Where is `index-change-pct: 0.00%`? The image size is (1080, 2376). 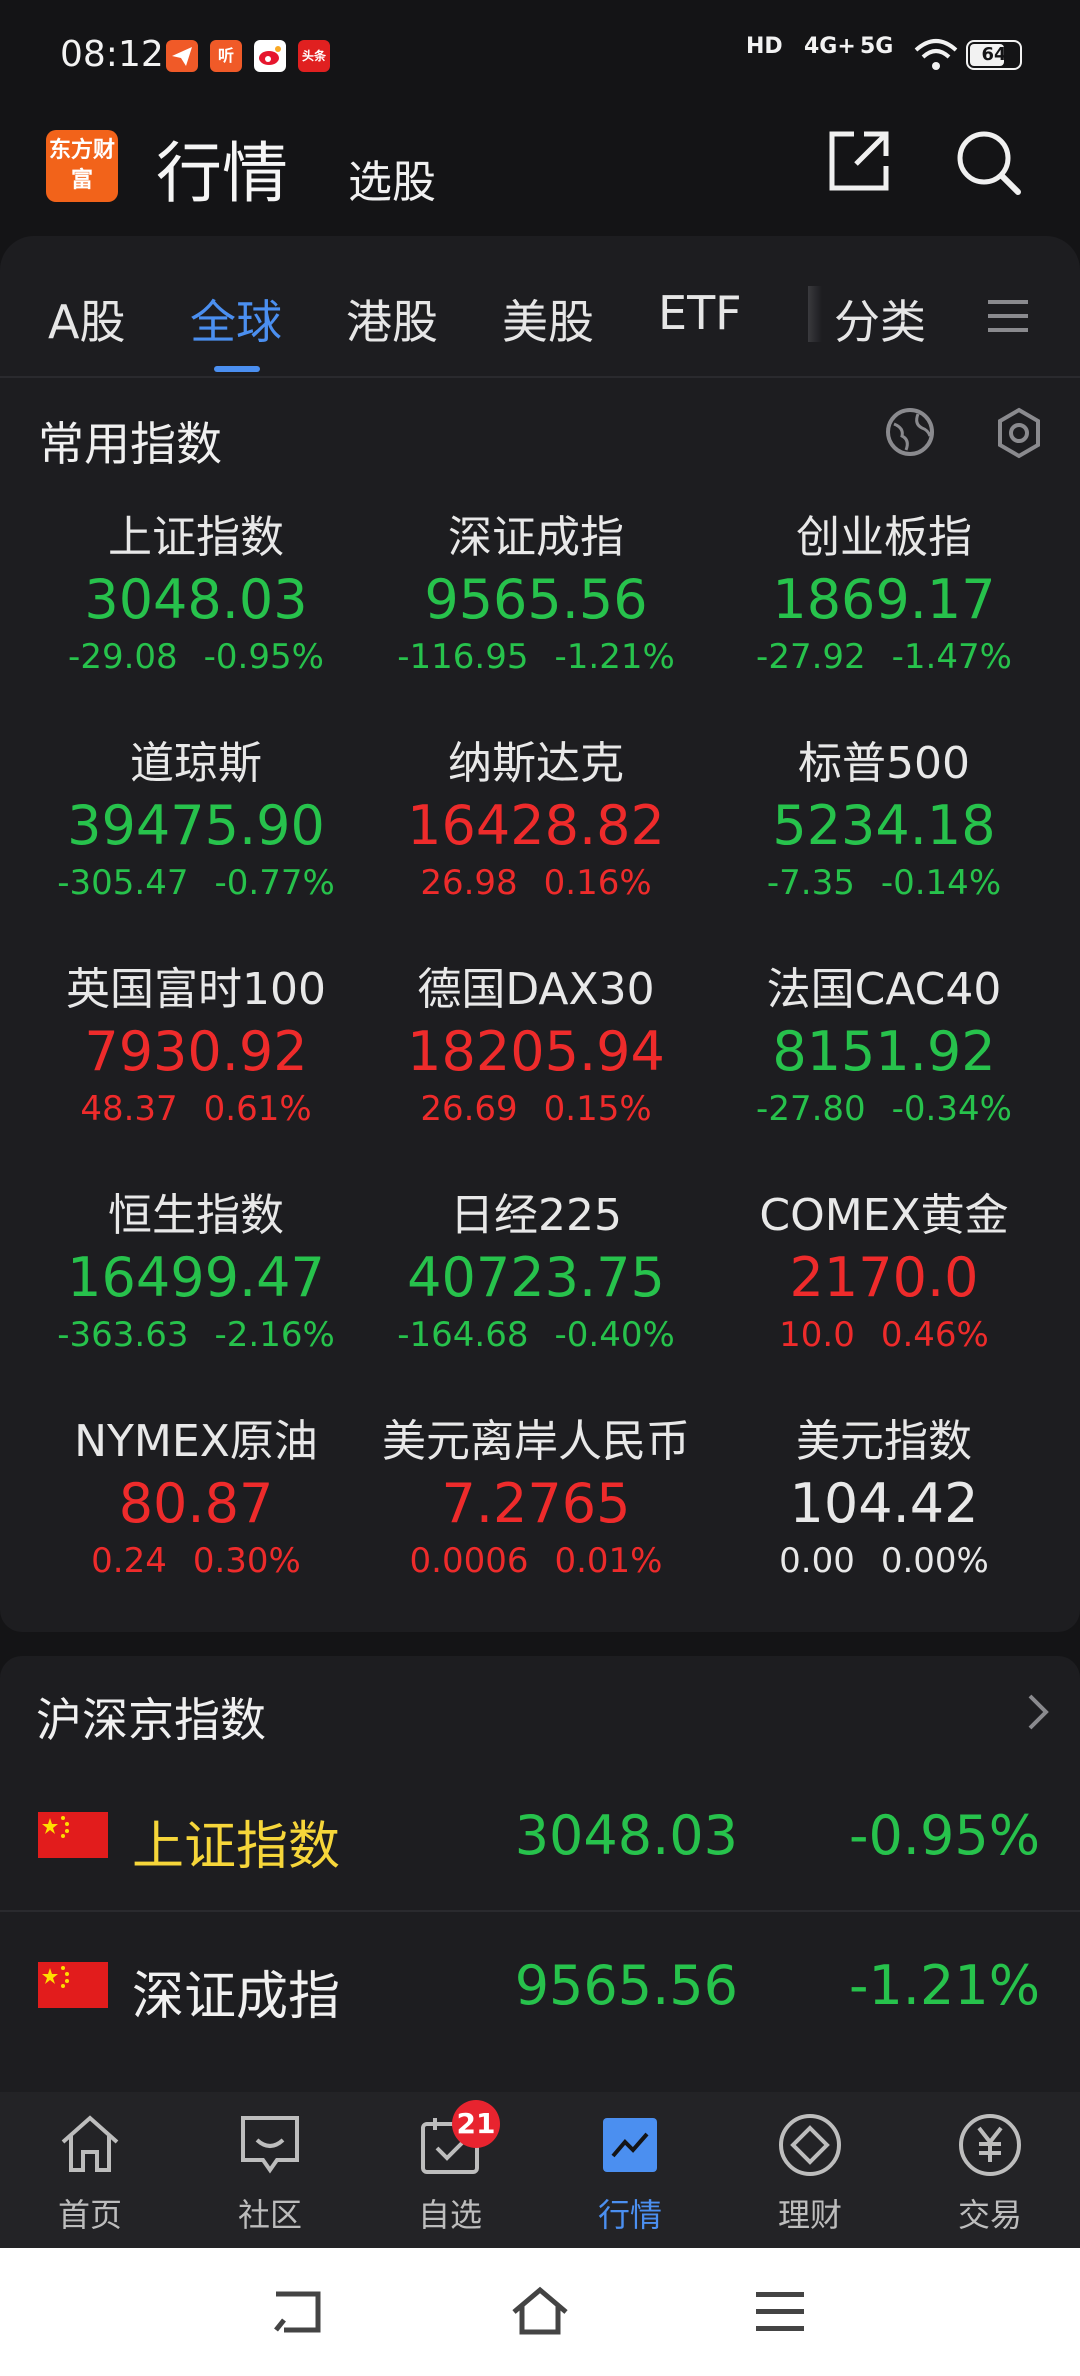 index-change-pct: 0.00% is located at coordinates (934, 1561).